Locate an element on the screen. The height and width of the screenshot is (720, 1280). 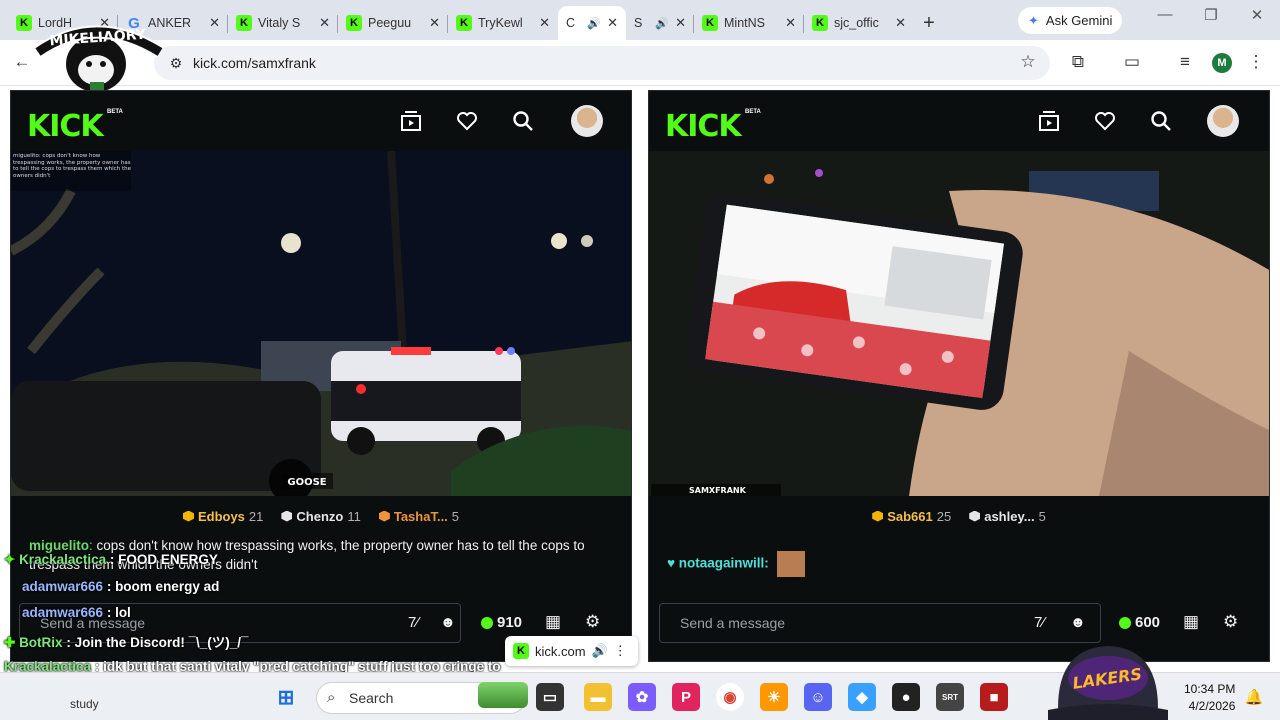
tab-hover-card: K kick.com 🔊 ⋮ is located at coordinates (571, 651).